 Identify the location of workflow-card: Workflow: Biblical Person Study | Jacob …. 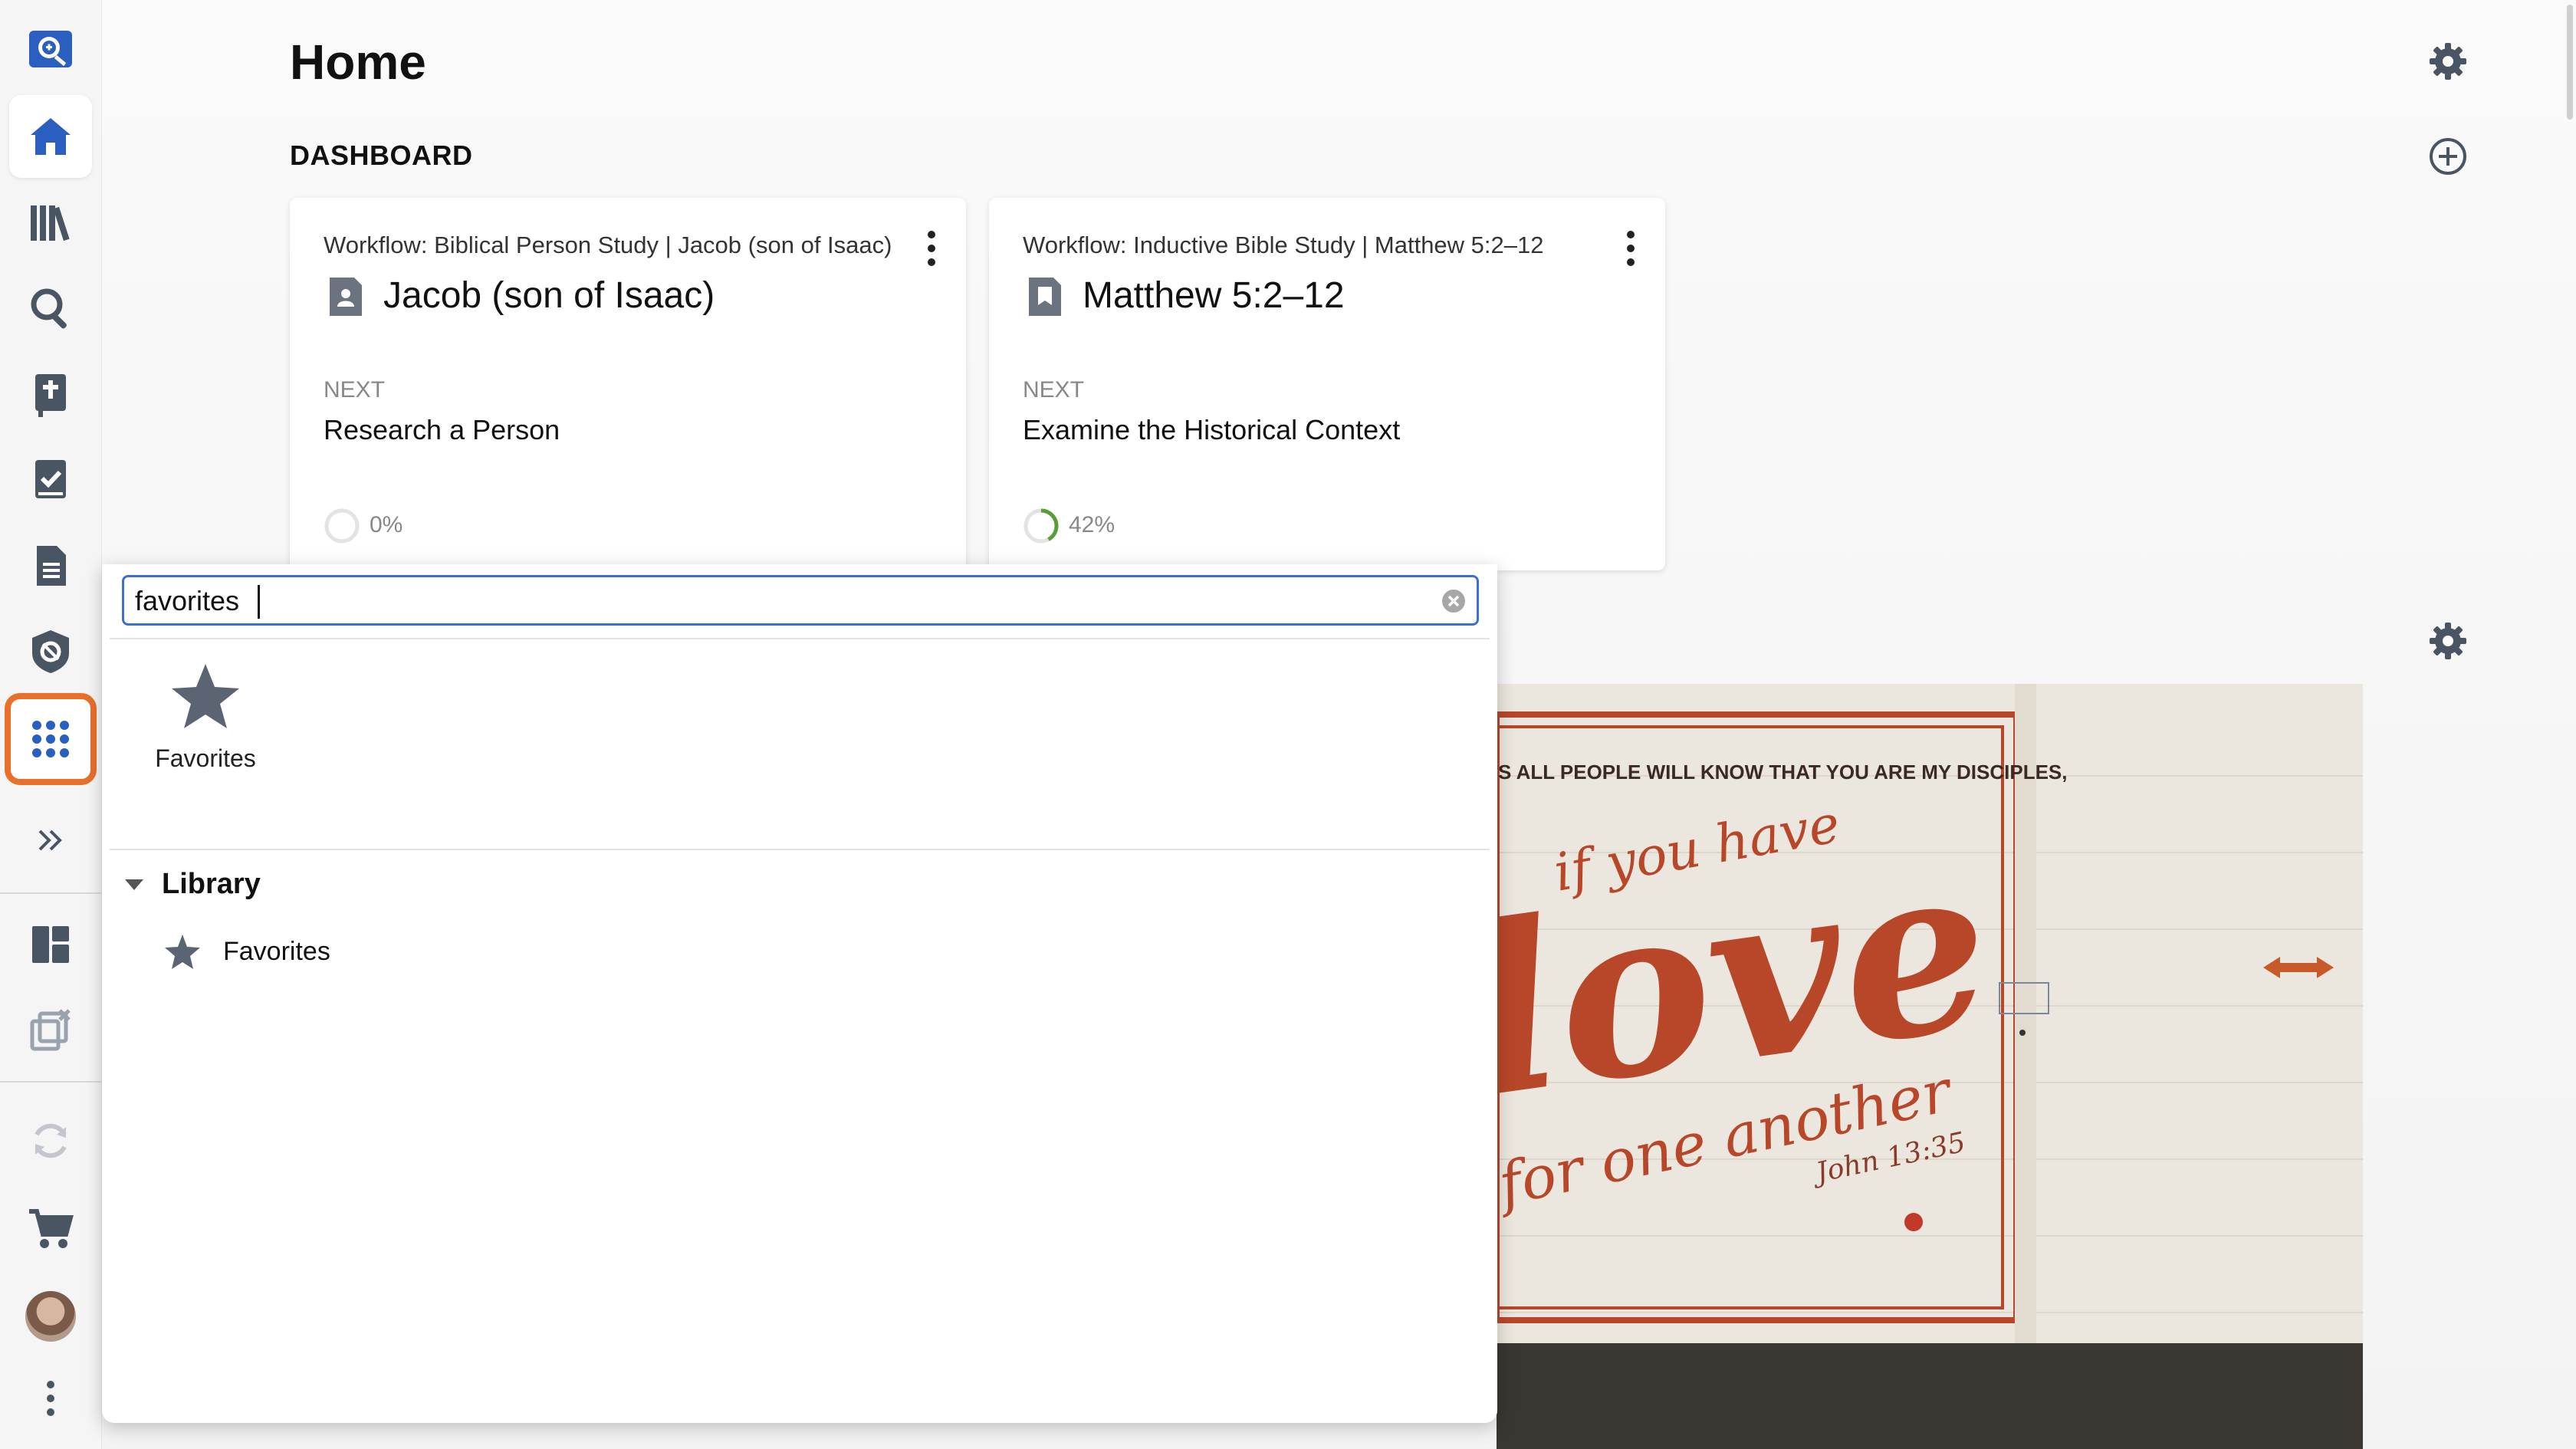
(628, 384).